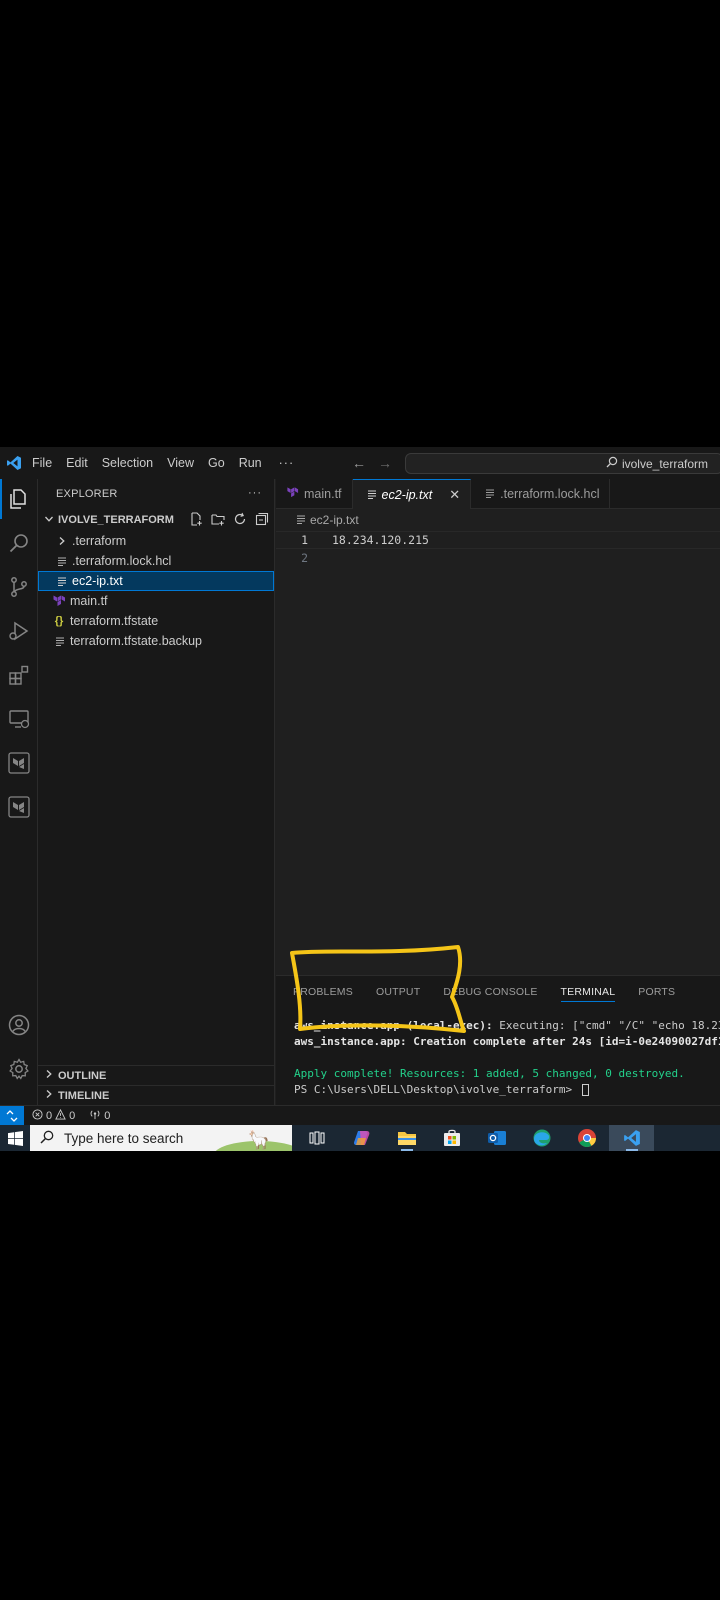  Describe the element at coordinates (378, 989) in the screenshot. I see `highlight-annotation` at that location.